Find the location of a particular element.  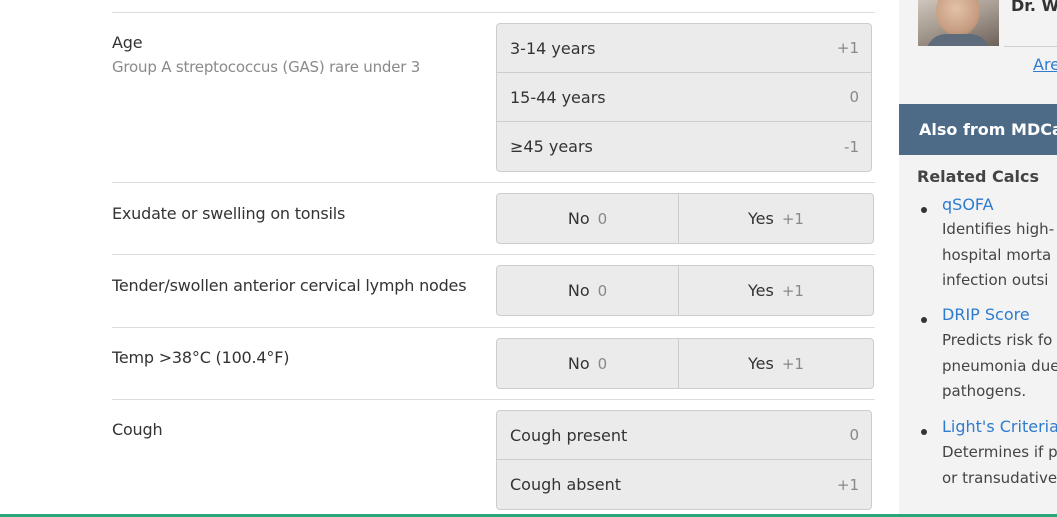

age-sublabel: Group A streptococcus (GAS) rare under 3 is located at coordinates (266, 67).